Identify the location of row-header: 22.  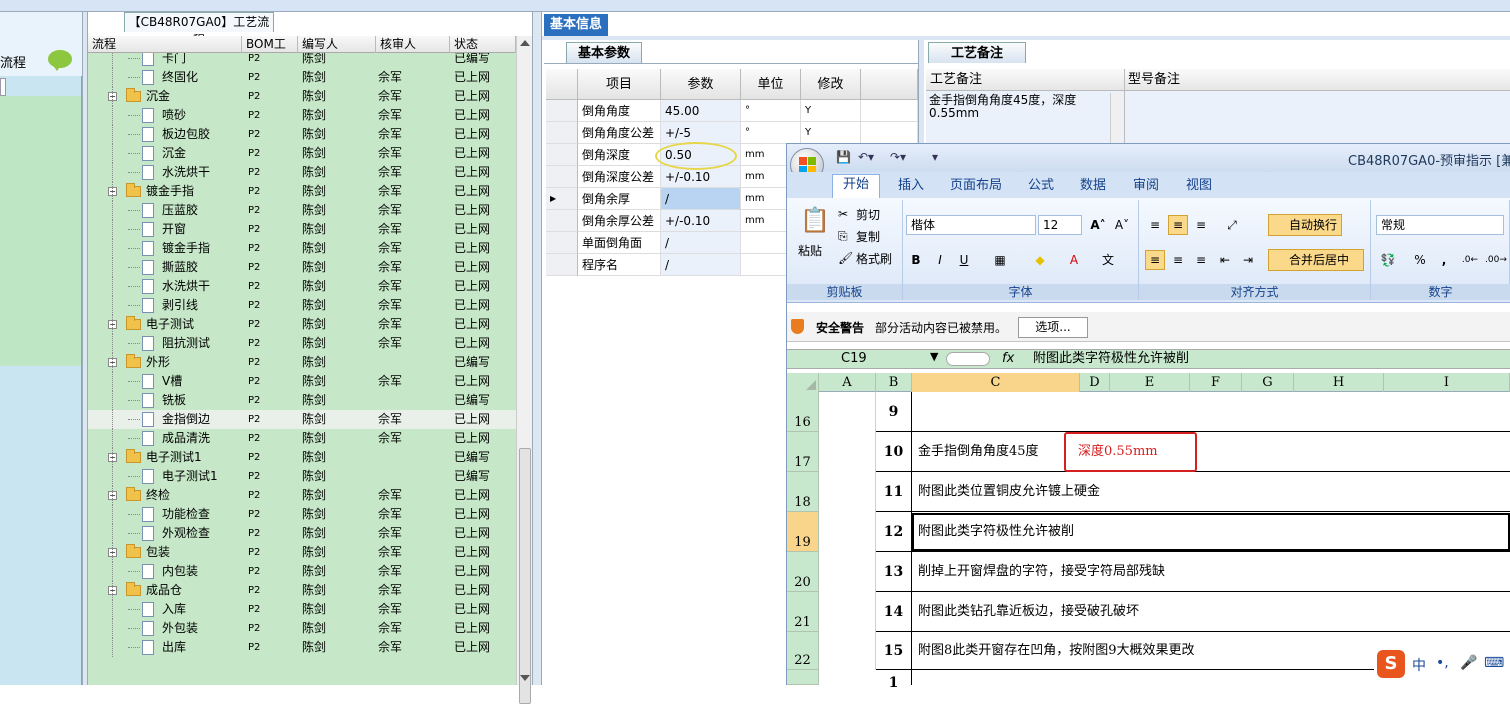
(803, 651).